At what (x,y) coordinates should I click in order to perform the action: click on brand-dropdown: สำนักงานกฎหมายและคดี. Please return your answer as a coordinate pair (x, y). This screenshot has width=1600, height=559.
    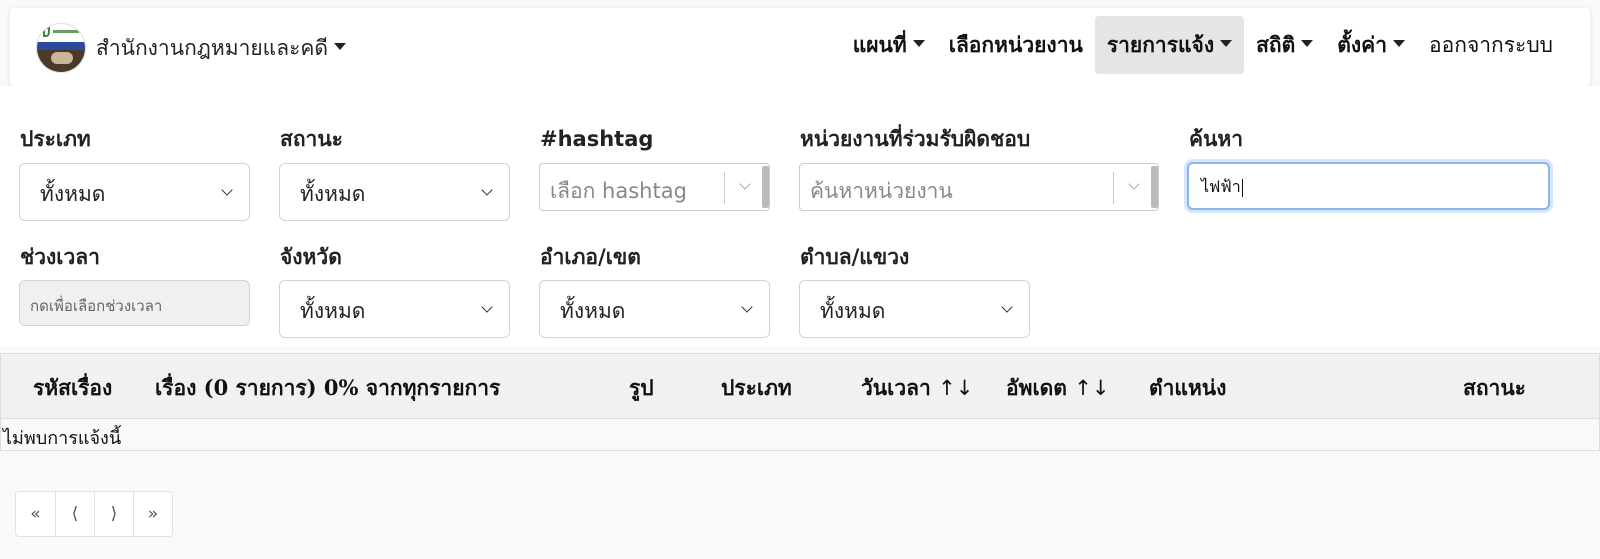
    Looking at the image, I should click on (191, 48).